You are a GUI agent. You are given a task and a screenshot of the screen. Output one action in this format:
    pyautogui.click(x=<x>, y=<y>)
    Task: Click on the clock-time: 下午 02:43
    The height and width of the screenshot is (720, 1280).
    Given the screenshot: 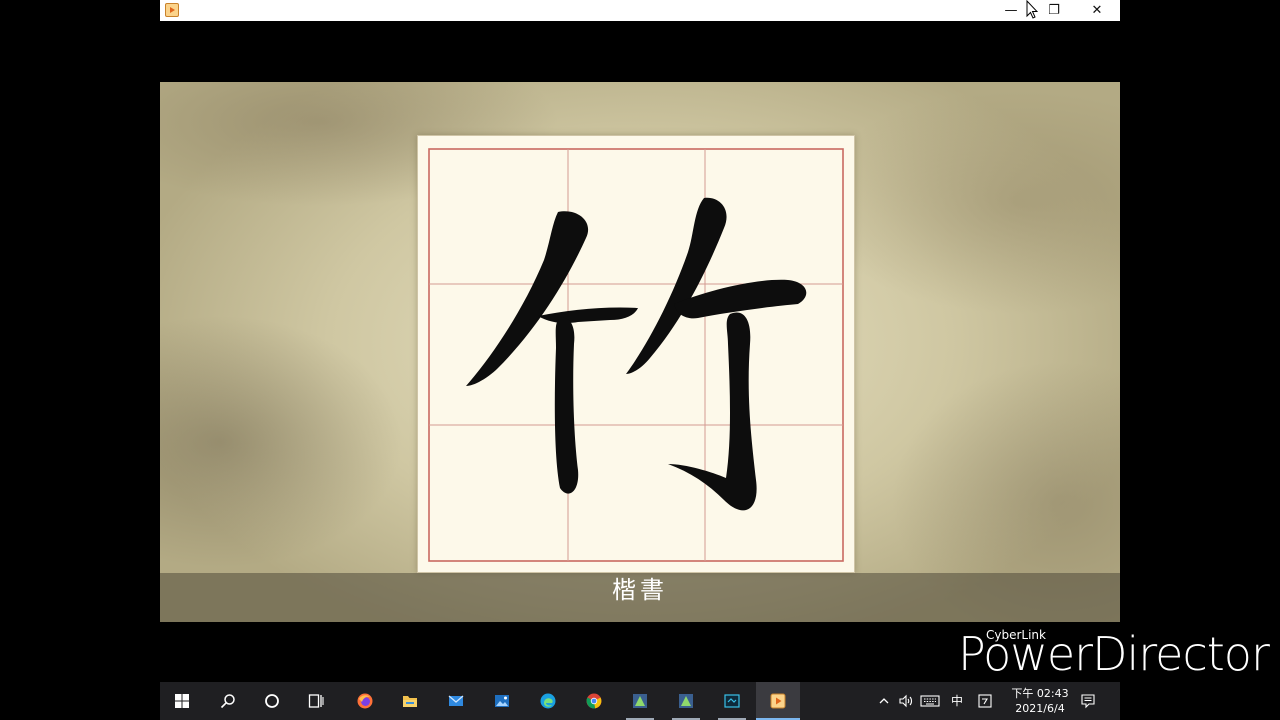 What is the action you would take?
    pyautogui.click(x=1040, y=693)
    